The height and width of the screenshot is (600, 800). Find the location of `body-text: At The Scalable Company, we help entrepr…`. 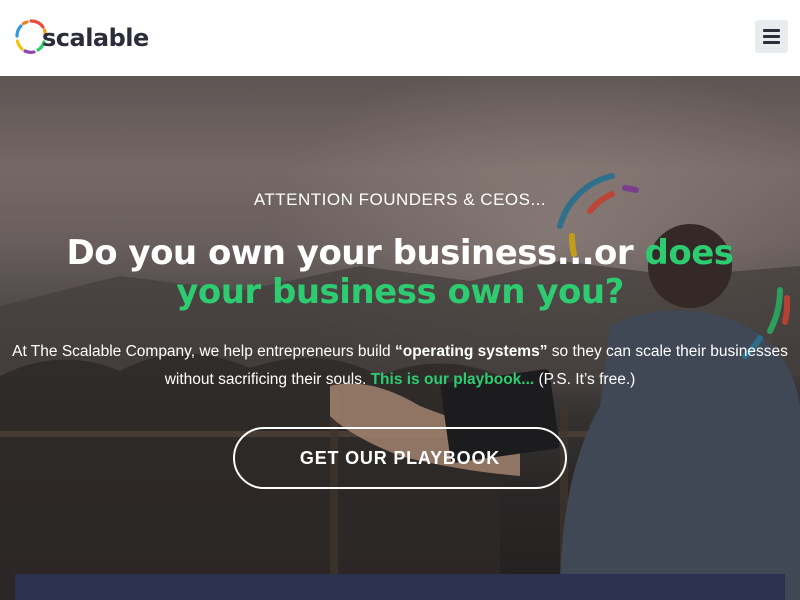

body-text: At The Scalable Company, we help entrepr… is located at coordinates (203, 351).